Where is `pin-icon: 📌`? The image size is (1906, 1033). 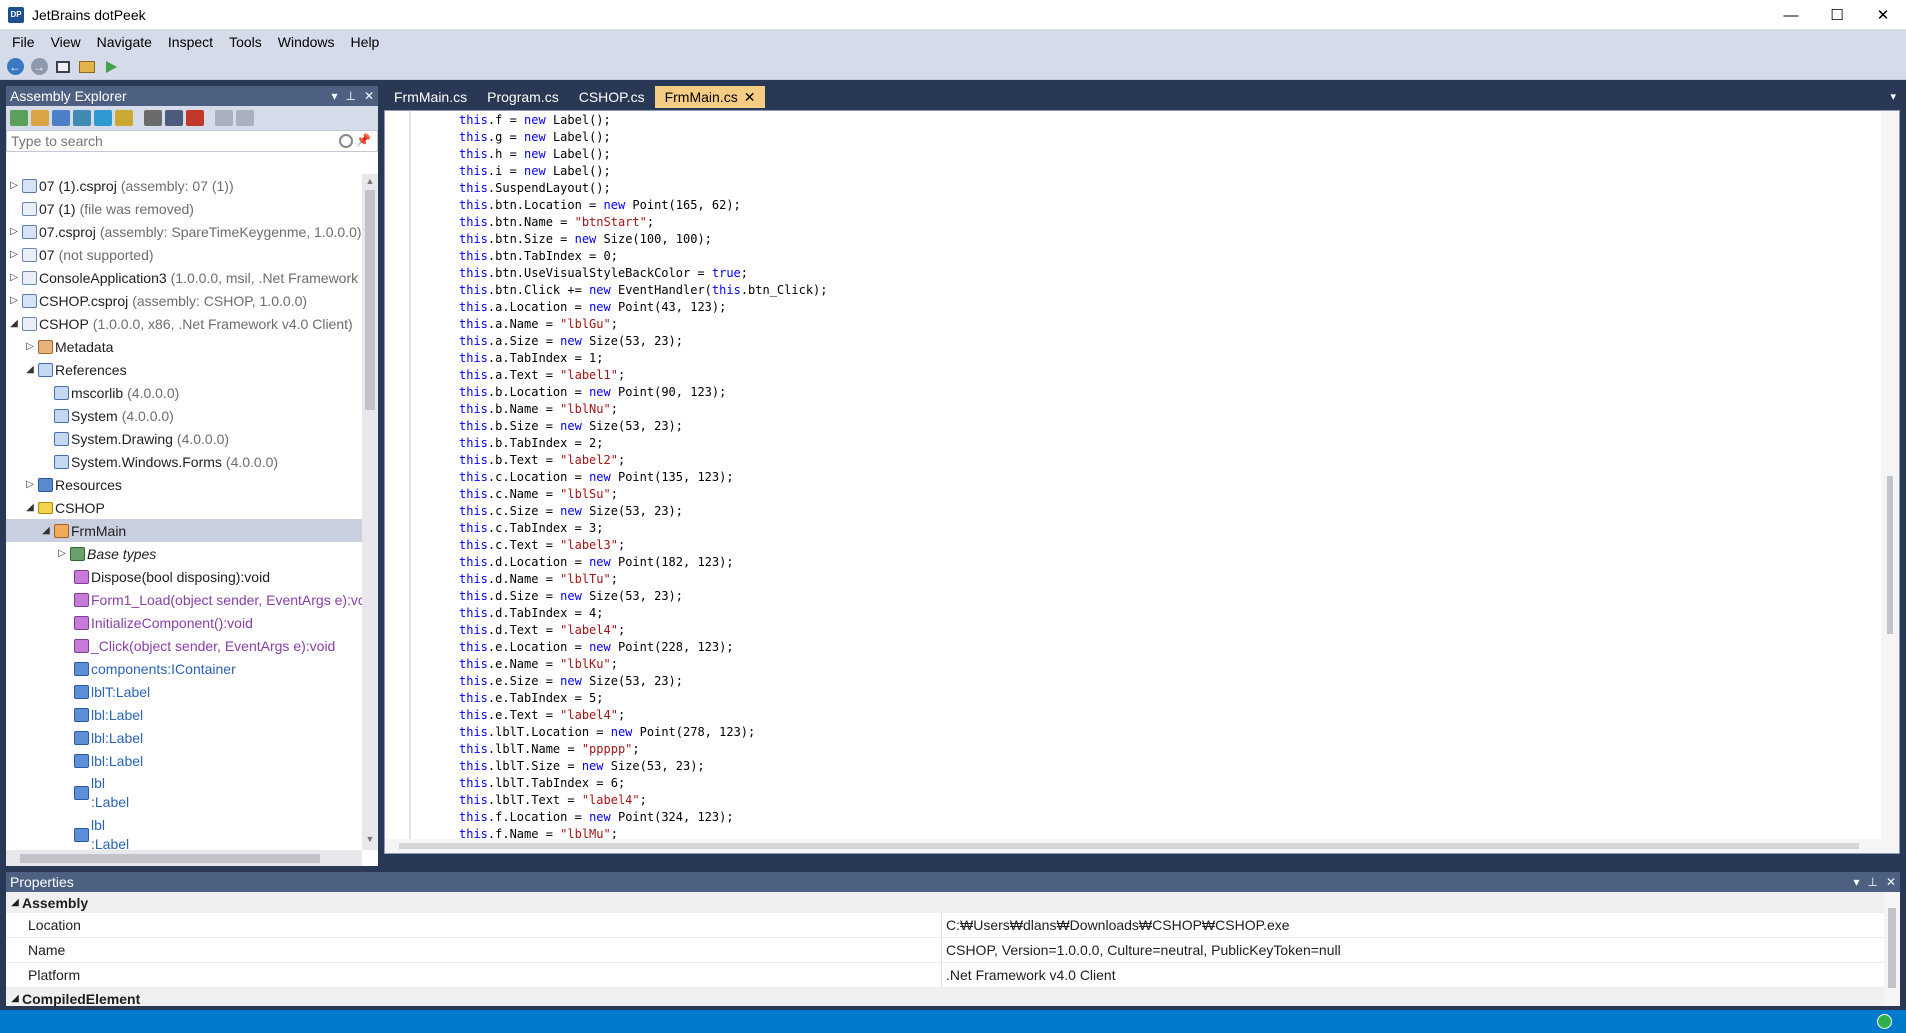 pin-icon: 📌 is located at coordinates (363, 140).